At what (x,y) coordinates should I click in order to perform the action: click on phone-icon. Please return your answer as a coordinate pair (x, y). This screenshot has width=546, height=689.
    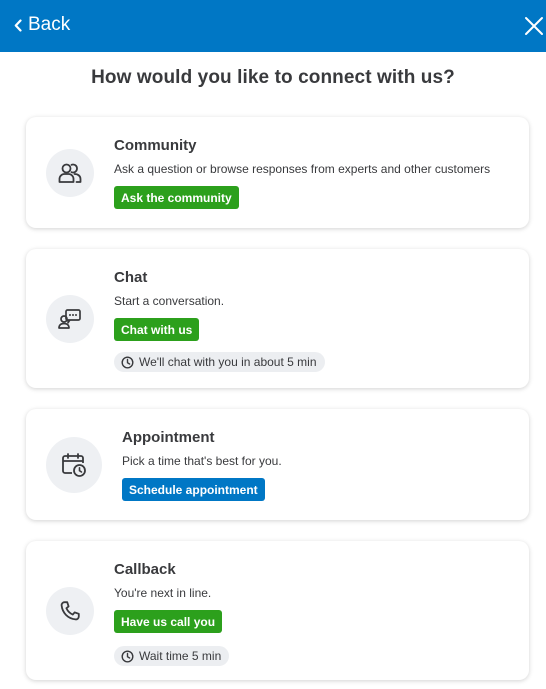
    Looking at the image, I should click on (70, 611).